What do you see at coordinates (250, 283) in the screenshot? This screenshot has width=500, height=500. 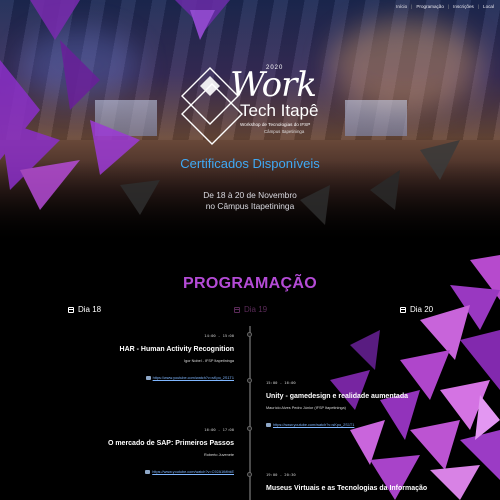 I see `programacao-heading: PROGRAMAÇÃO` at bounding box center [250, 283].